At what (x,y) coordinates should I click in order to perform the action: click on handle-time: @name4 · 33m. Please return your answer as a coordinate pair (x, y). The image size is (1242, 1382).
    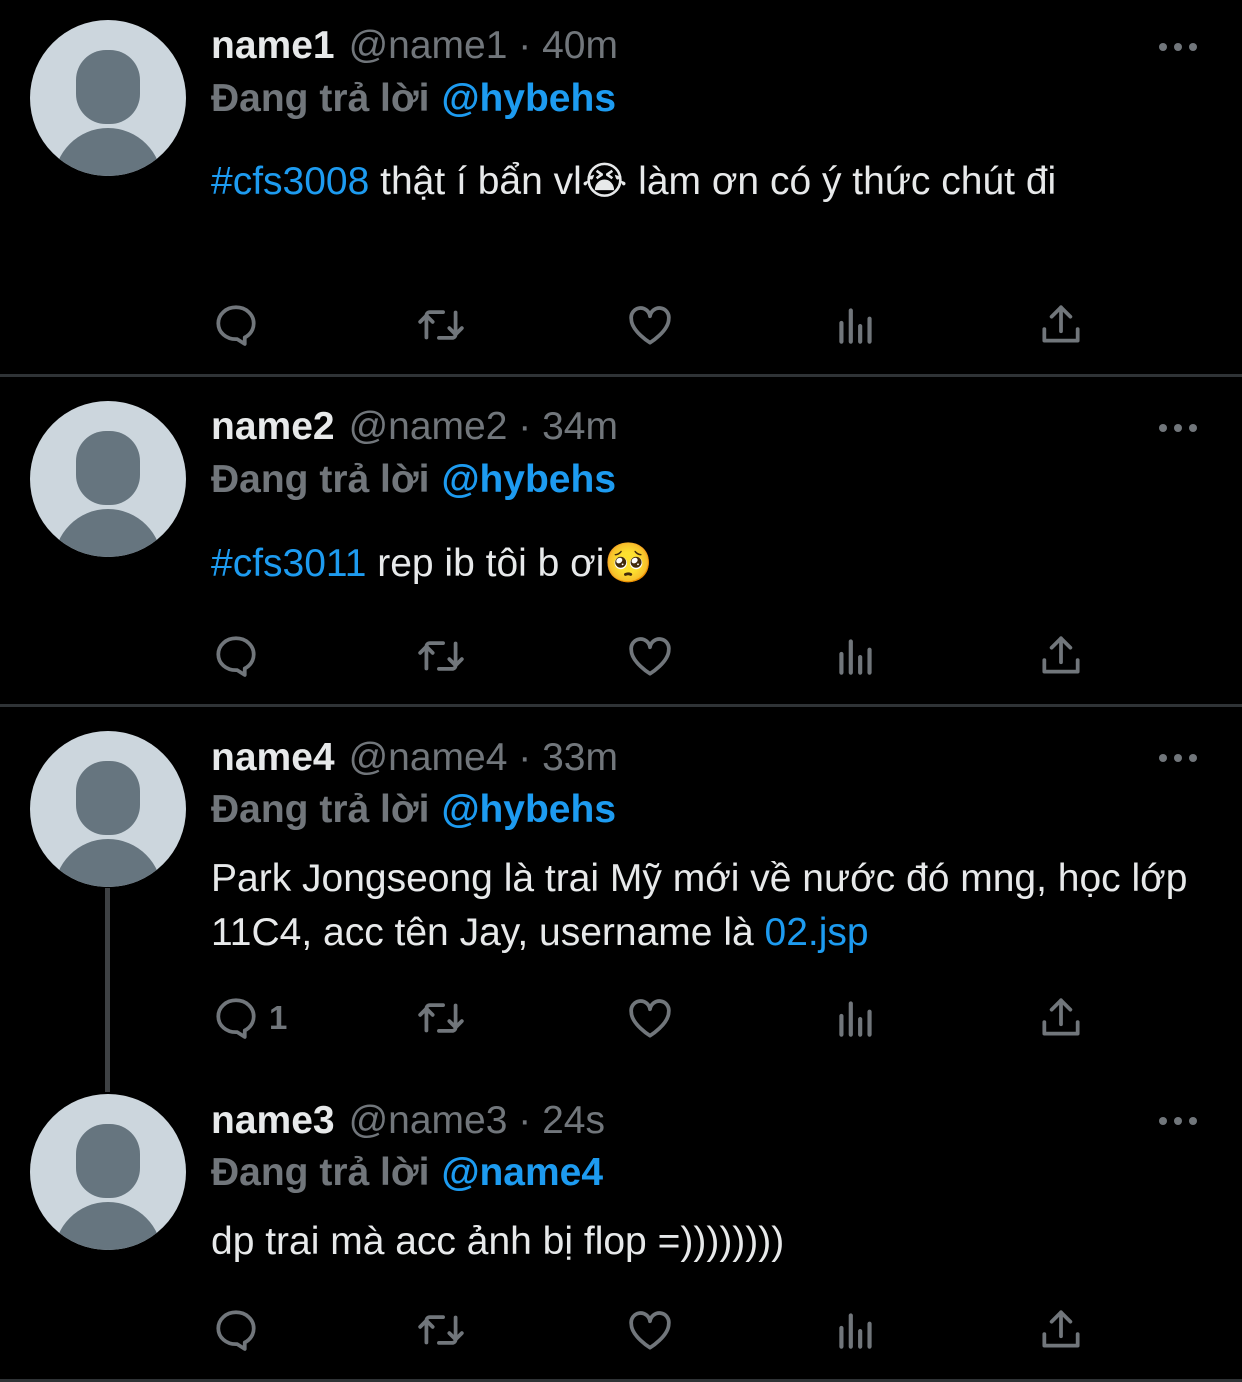
    Looking at the image, I should click on (483, 757).